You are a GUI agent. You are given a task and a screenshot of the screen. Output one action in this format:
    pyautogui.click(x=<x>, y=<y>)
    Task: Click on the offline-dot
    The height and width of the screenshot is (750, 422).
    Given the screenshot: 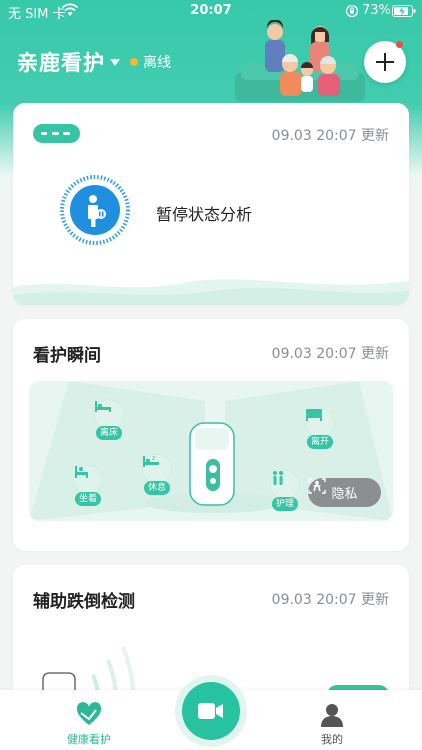 What is the action you would take?
    pyautogui.click(x=134, y=62)
    